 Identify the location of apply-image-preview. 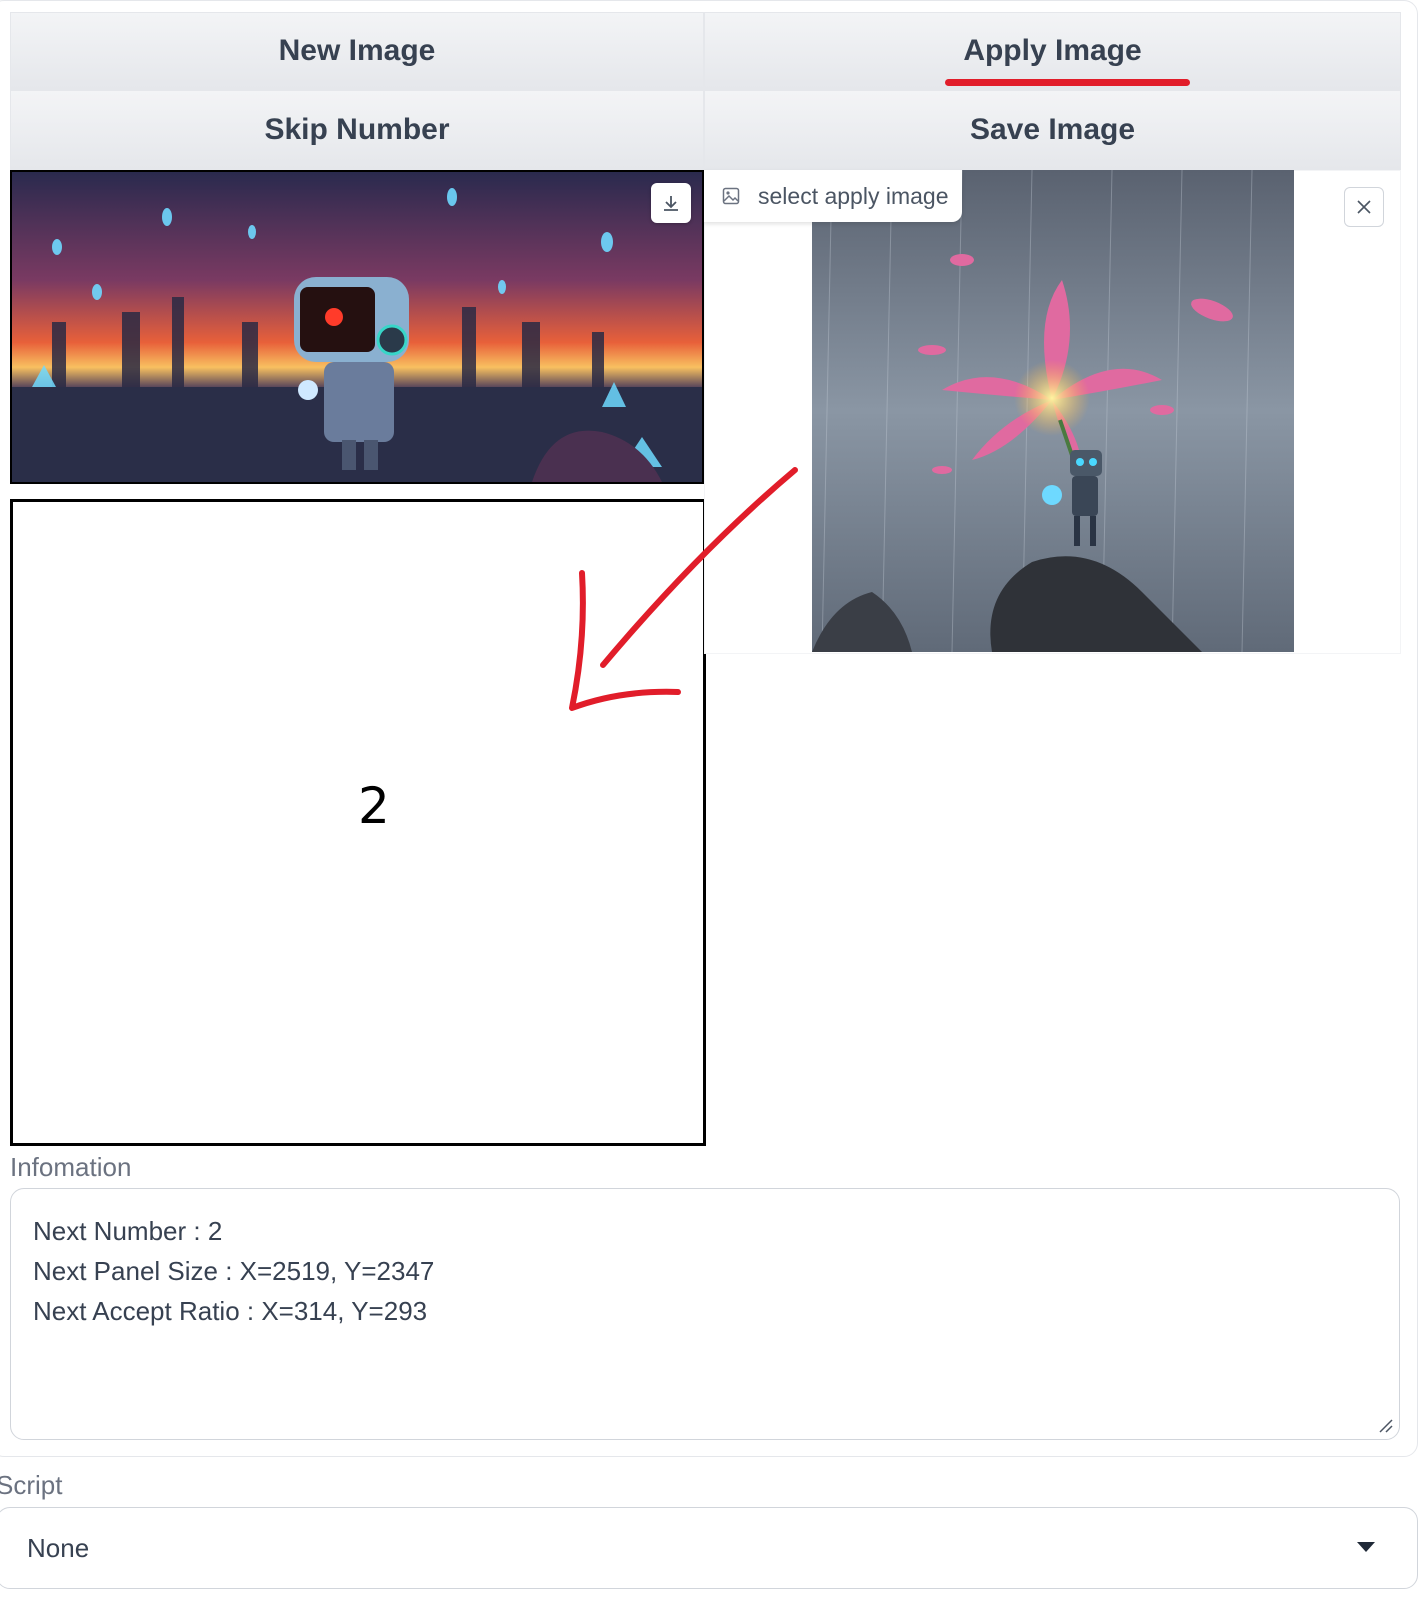
(1053, 411).